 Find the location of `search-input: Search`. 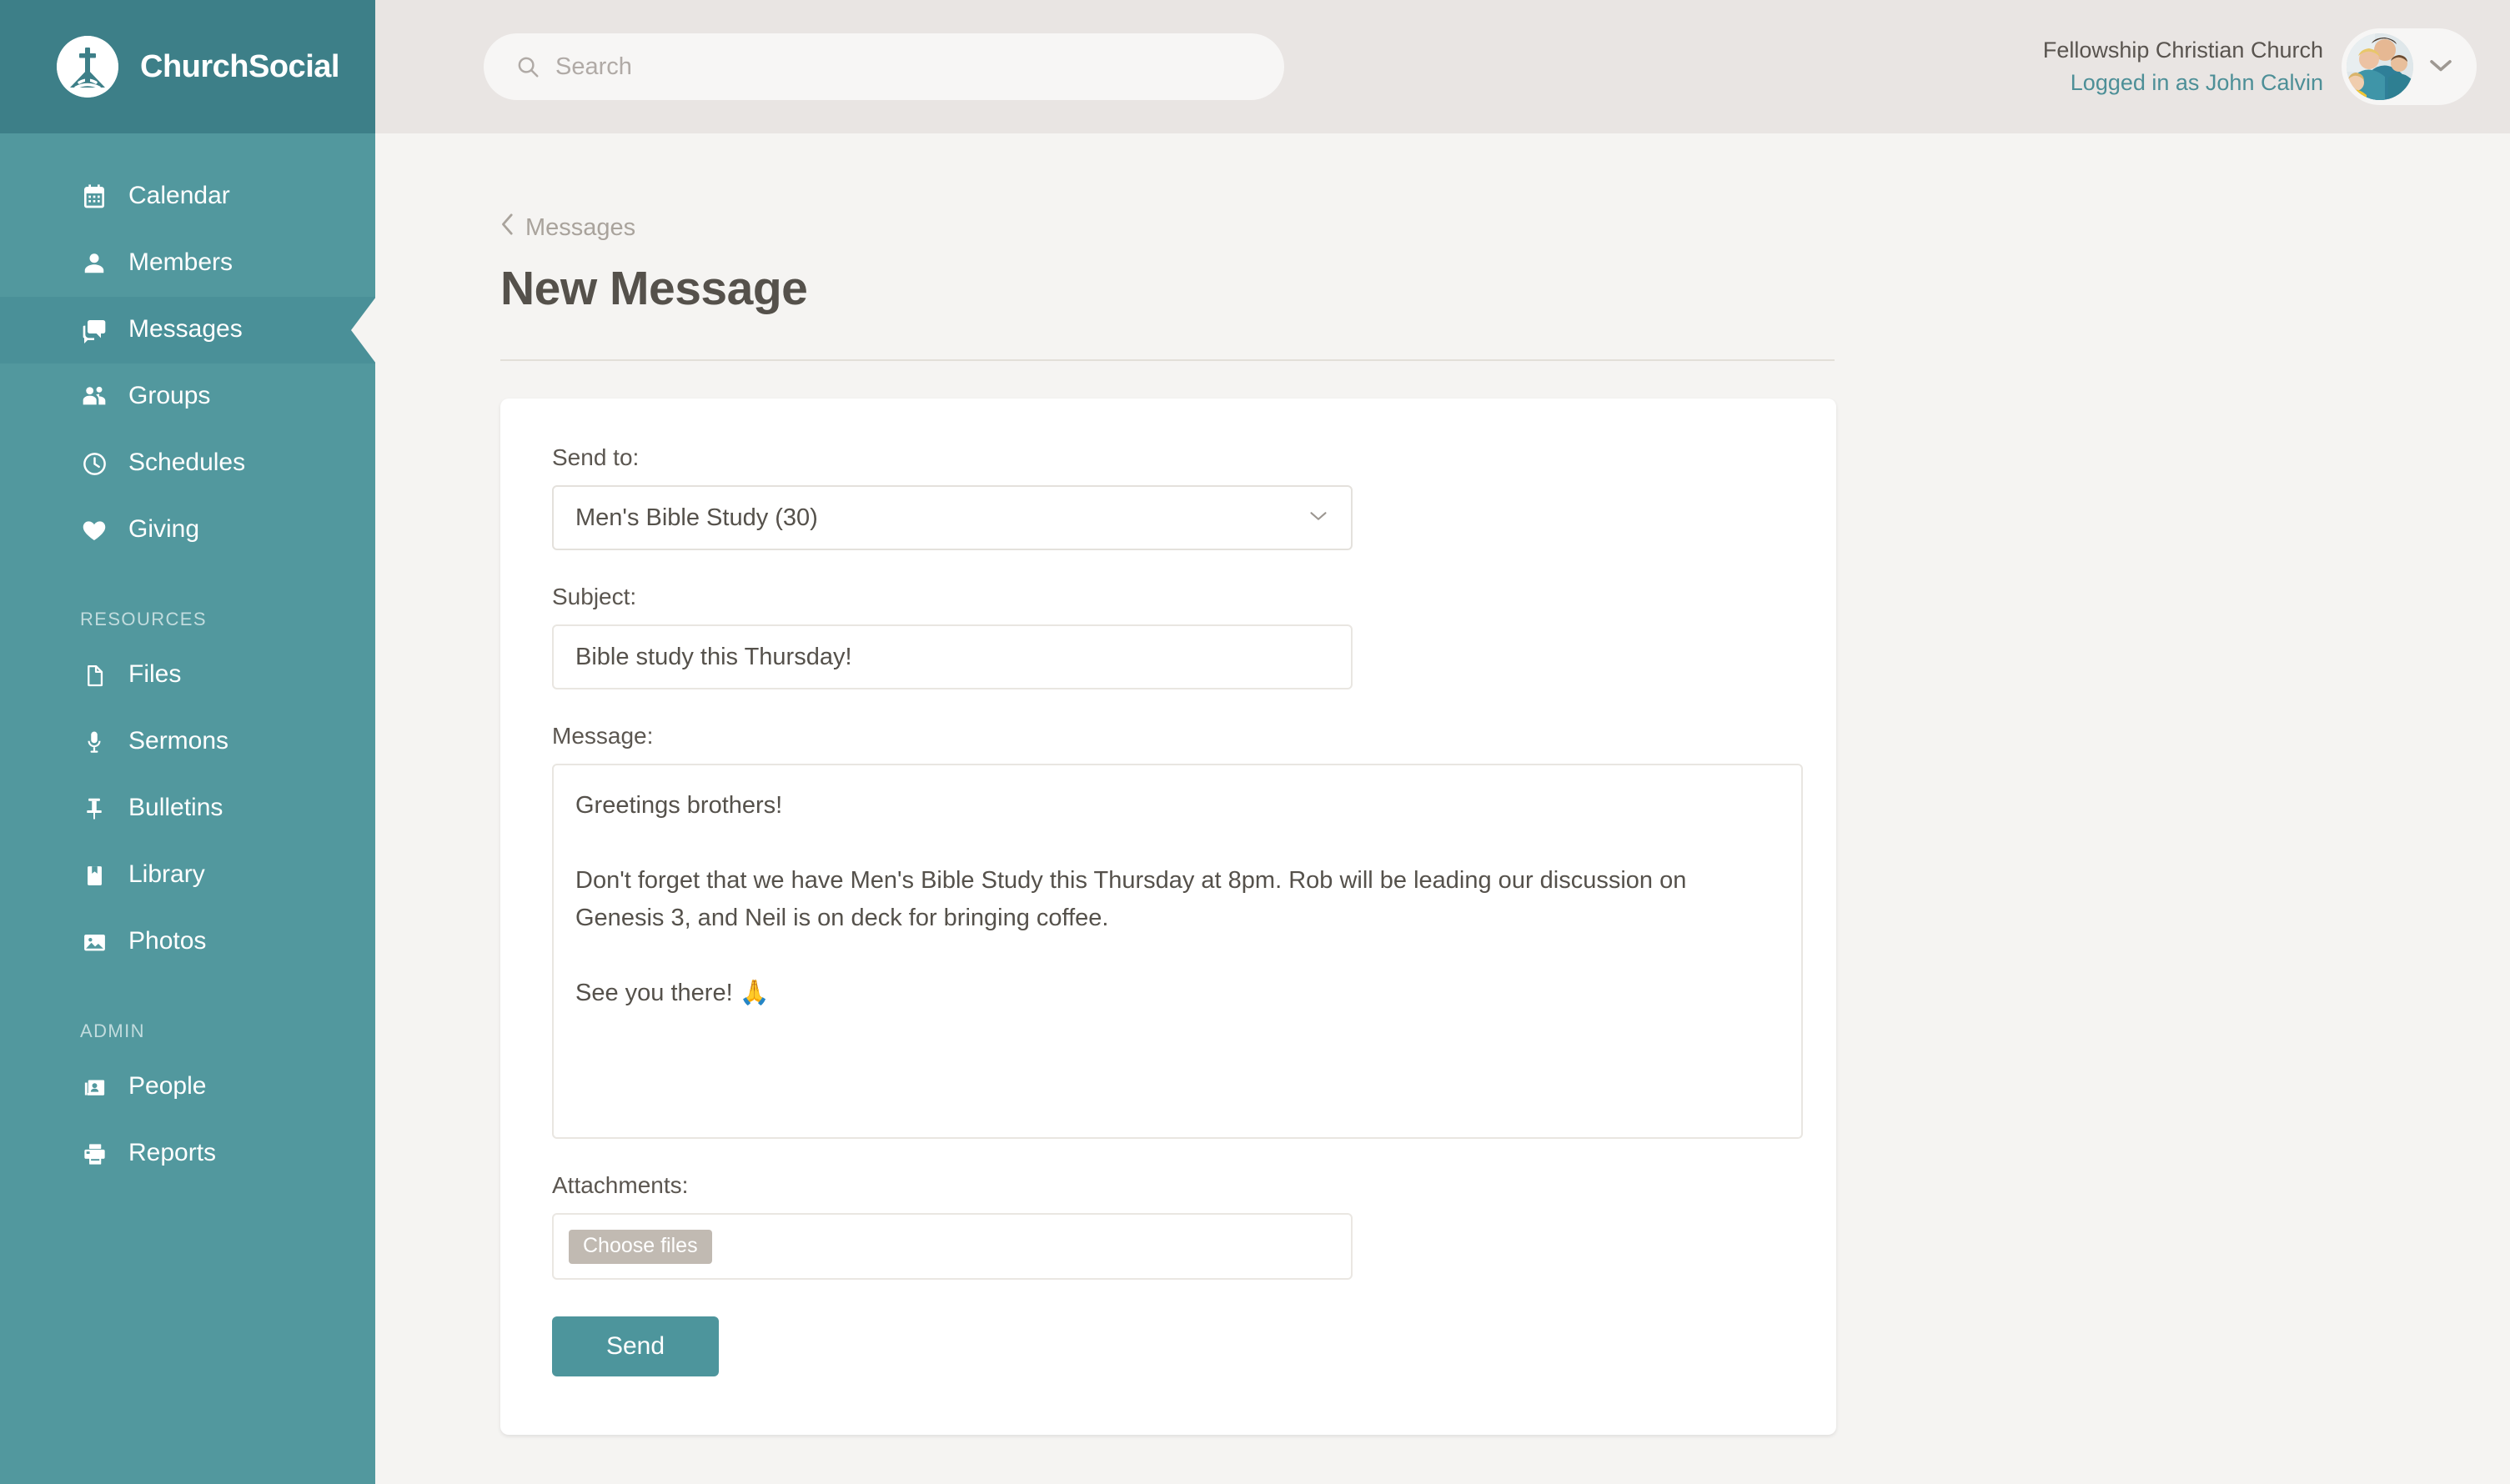

search-input: Search is located at coordinates (884, 66).